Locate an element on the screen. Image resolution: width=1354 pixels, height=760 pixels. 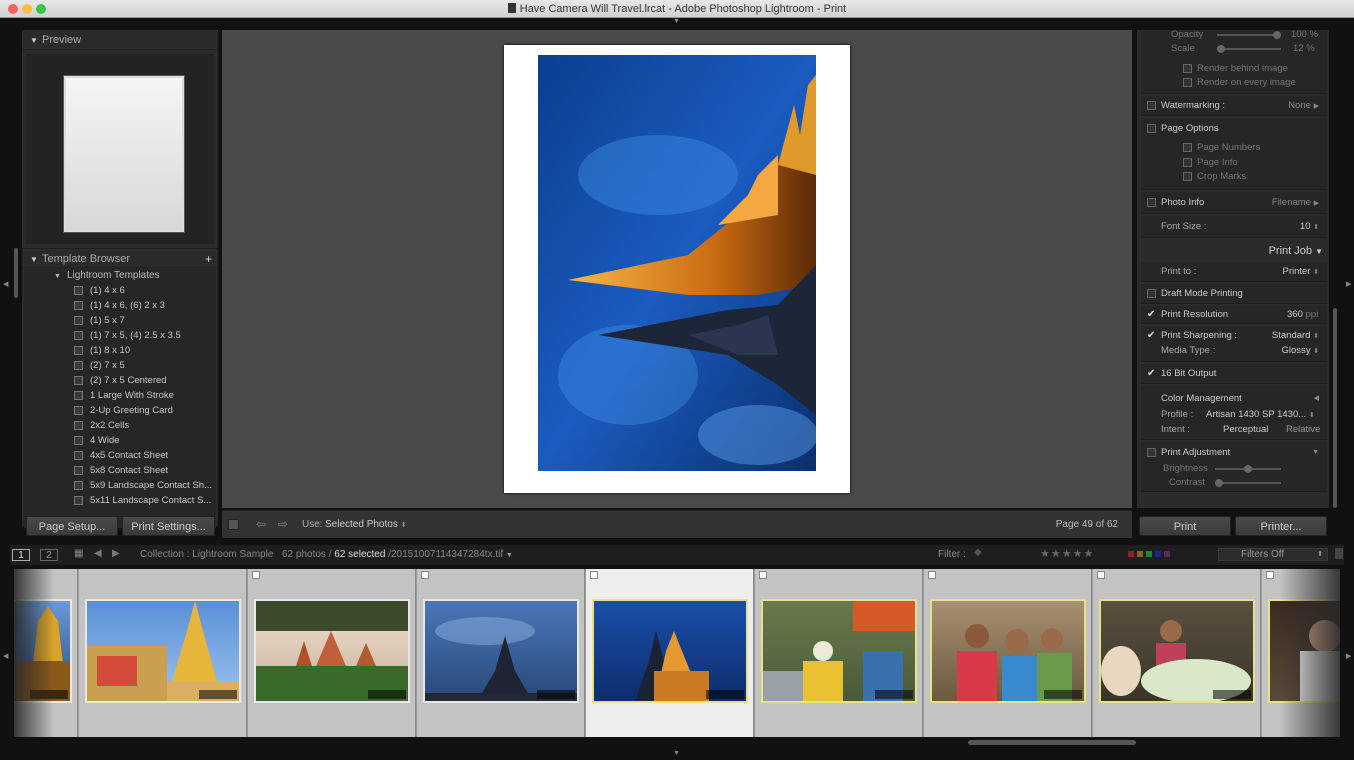
page-options-checkbox is located at coordinates (1151, 128).